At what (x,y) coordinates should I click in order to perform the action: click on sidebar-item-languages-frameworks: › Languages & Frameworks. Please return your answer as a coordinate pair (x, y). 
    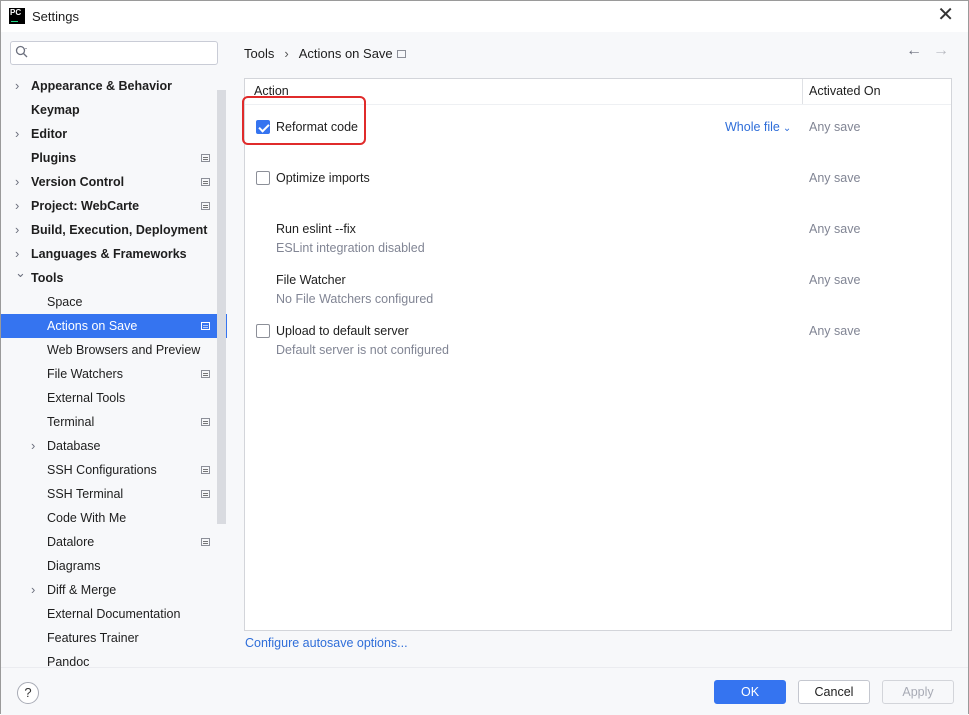
    Looking at the image, I should click on (114, 254).